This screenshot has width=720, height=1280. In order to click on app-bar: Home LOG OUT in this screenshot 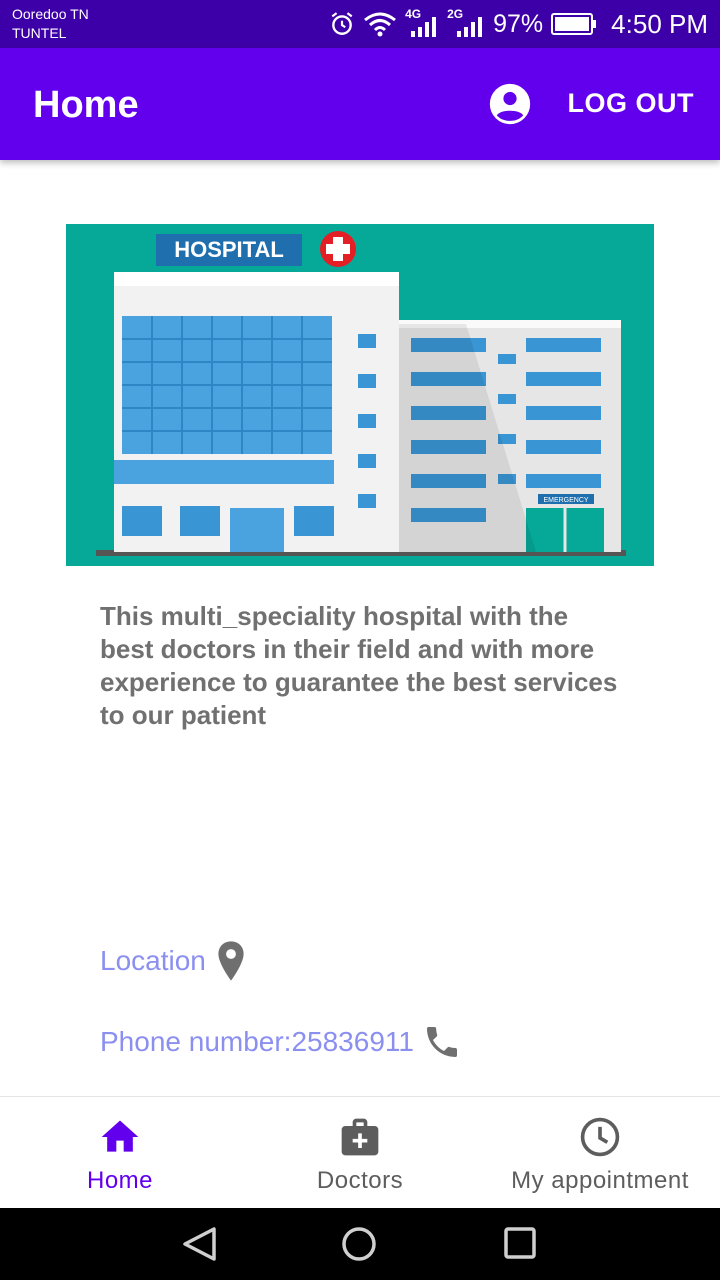, I will do `click(360, 104)`.